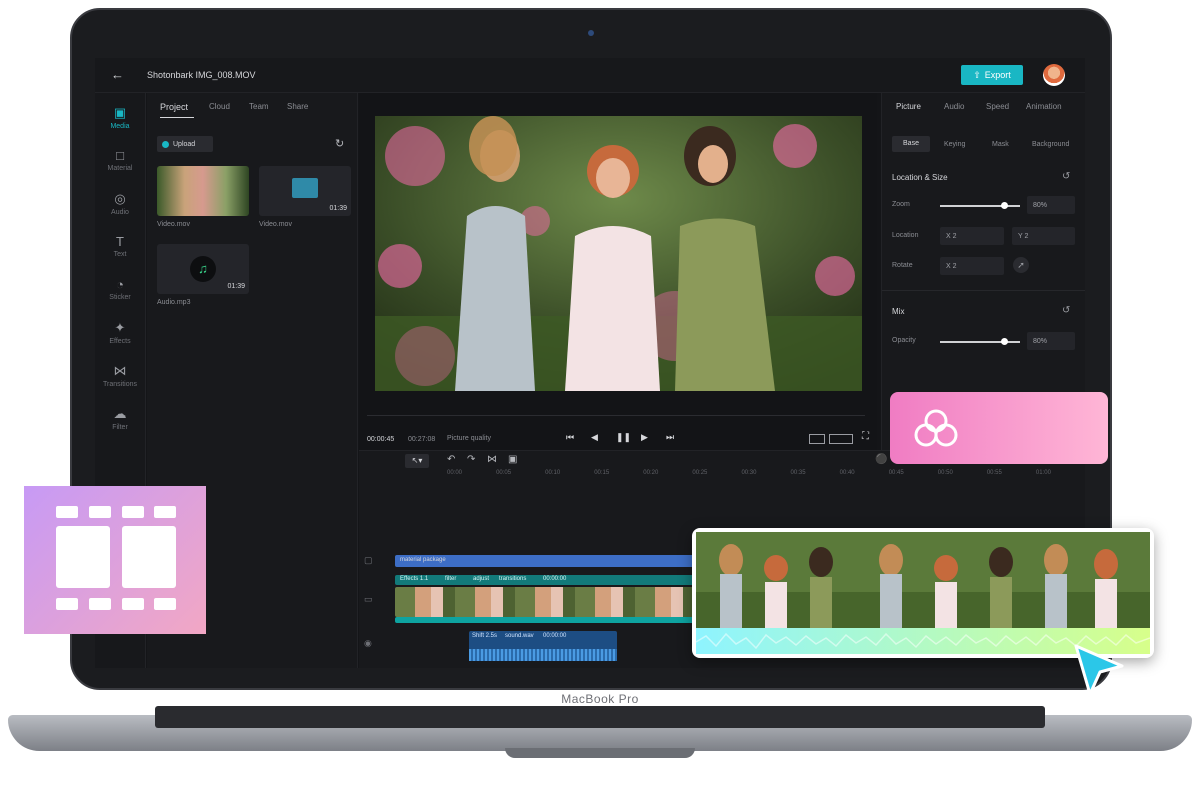 The height and width of the screenshot is (800, 1200). What do you see at coordinates (954, 106) in the screenshot?
I see `tab-audio: Audio` at bounding box center [954, 106].